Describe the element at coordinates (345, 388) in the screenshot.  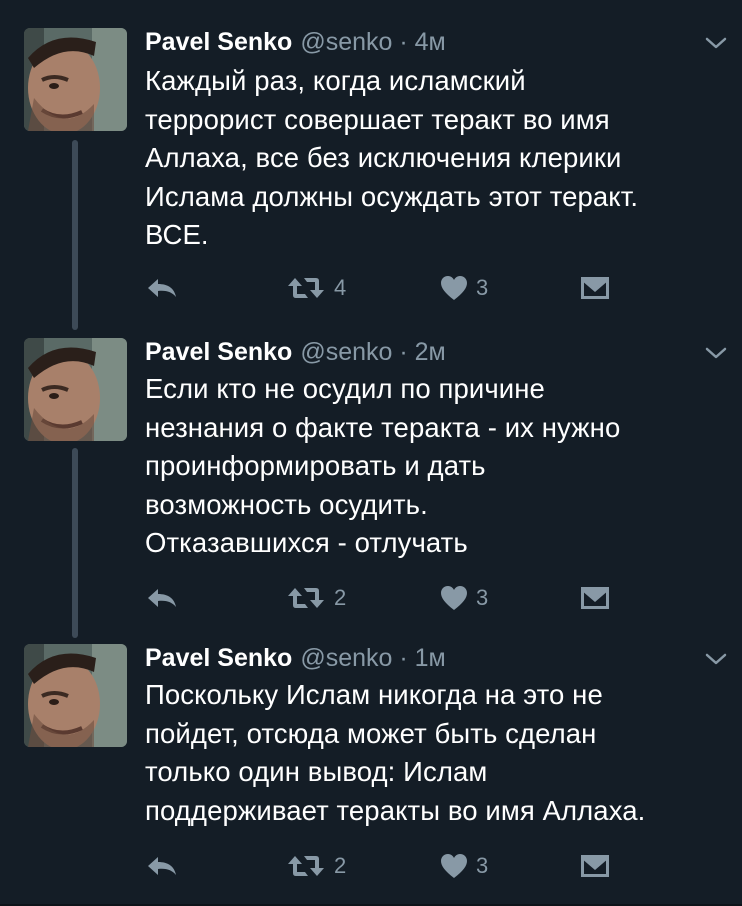
I see `tweet-text-line: Если кто не осудил по причине` at that location.